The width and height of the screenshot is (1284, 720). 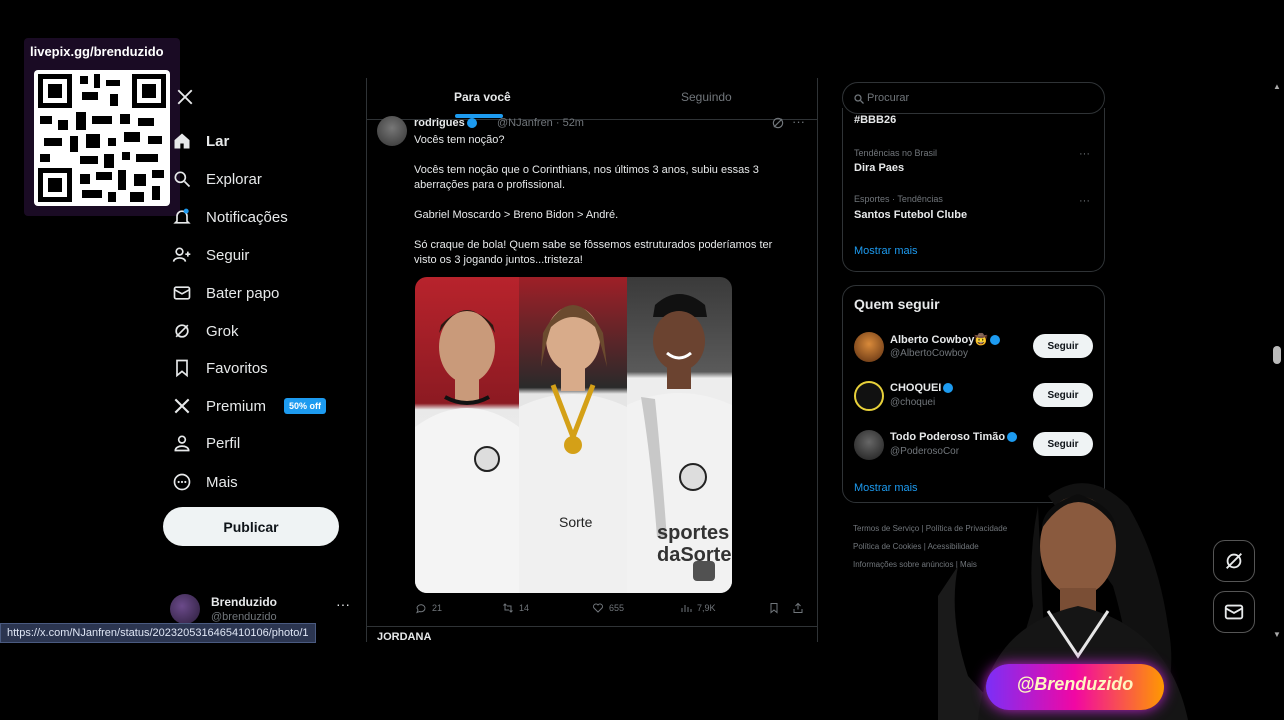 I want to click on views-button: 7,9K, so click(x=698, y=608).